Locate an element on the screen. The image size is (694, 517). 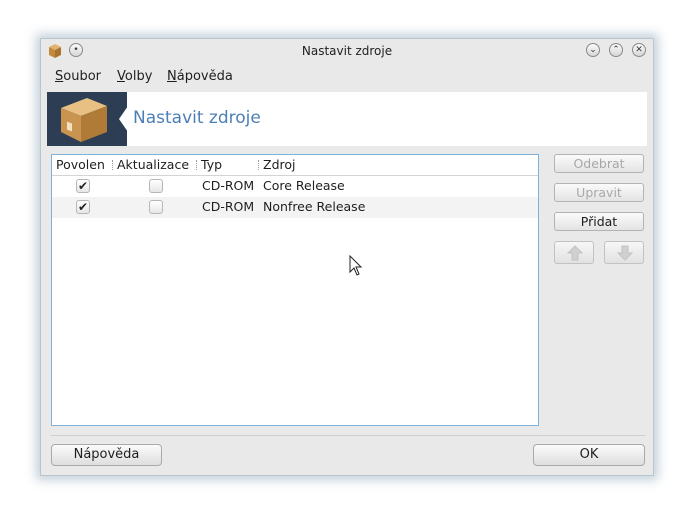
close-icon: ✕ is located at coordinates (639, 50).